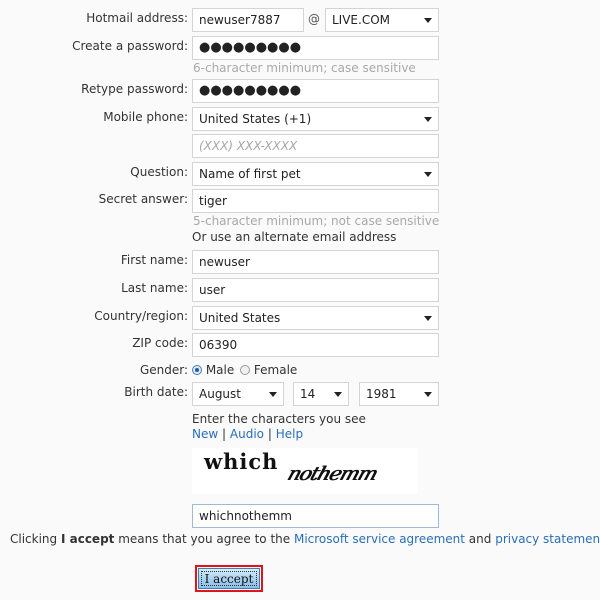  Describe the element at coordinates (294, 237) in the screenshot. I see `alternate-email-link: Or use an alternate email address` at that location.